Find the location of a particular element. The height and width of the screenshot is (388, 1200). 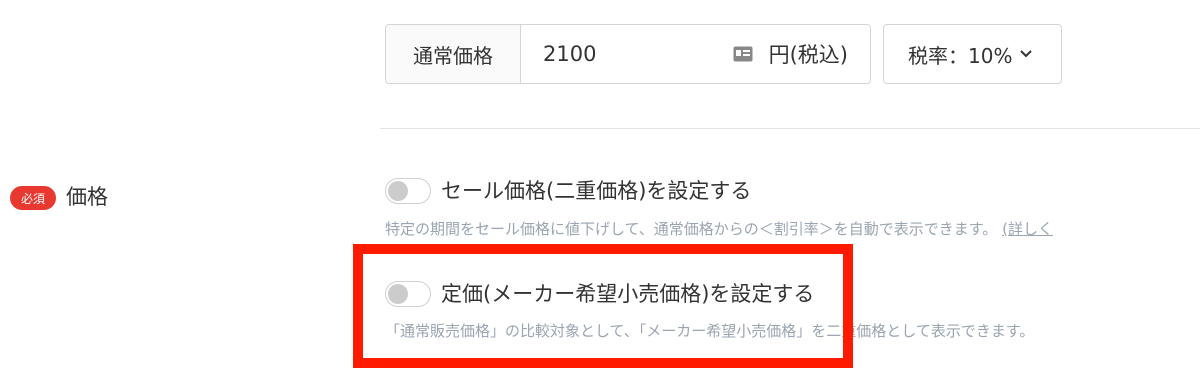

sale-price-toggle-label: セール価格(二重価格)を設定する is located at coordinates (596, 191).